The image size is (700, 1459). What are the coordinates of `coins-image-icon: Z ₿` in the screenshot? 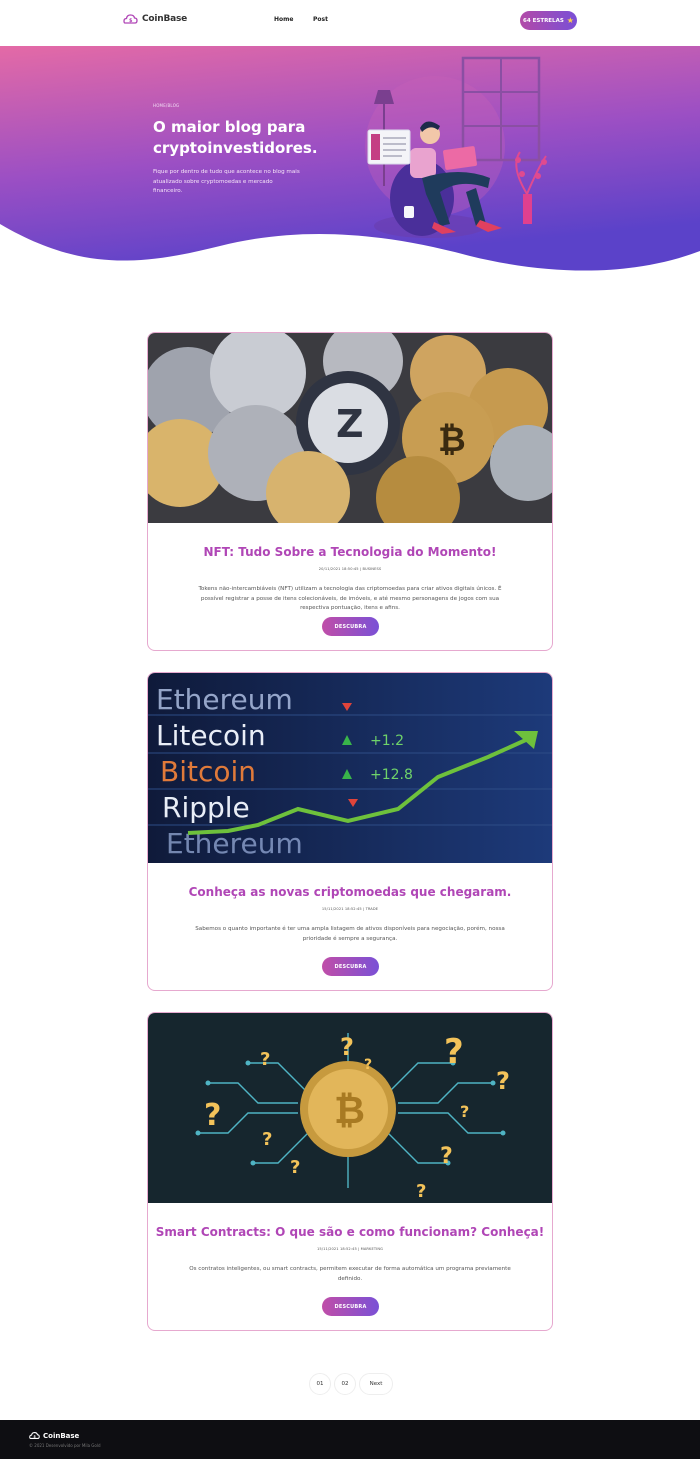 It's located at (350, 428).